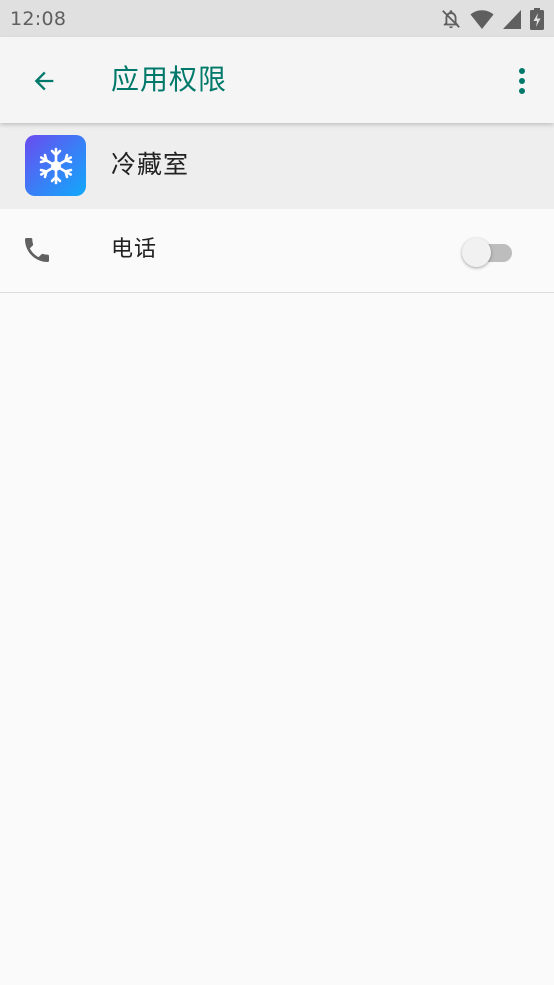  What do you see at coordinates (512, 19) in the screenshot?
I see `cell-signal-icon` at bounding box center [512, 19].